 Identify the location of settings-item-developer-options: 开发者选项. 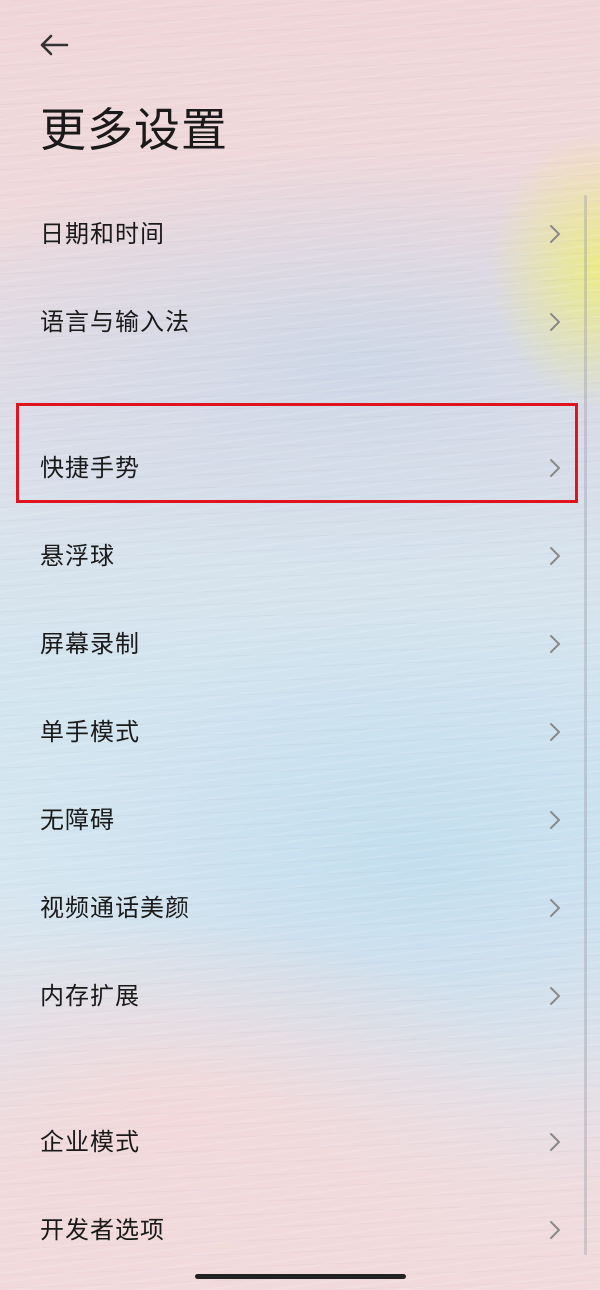
(300, 1230).